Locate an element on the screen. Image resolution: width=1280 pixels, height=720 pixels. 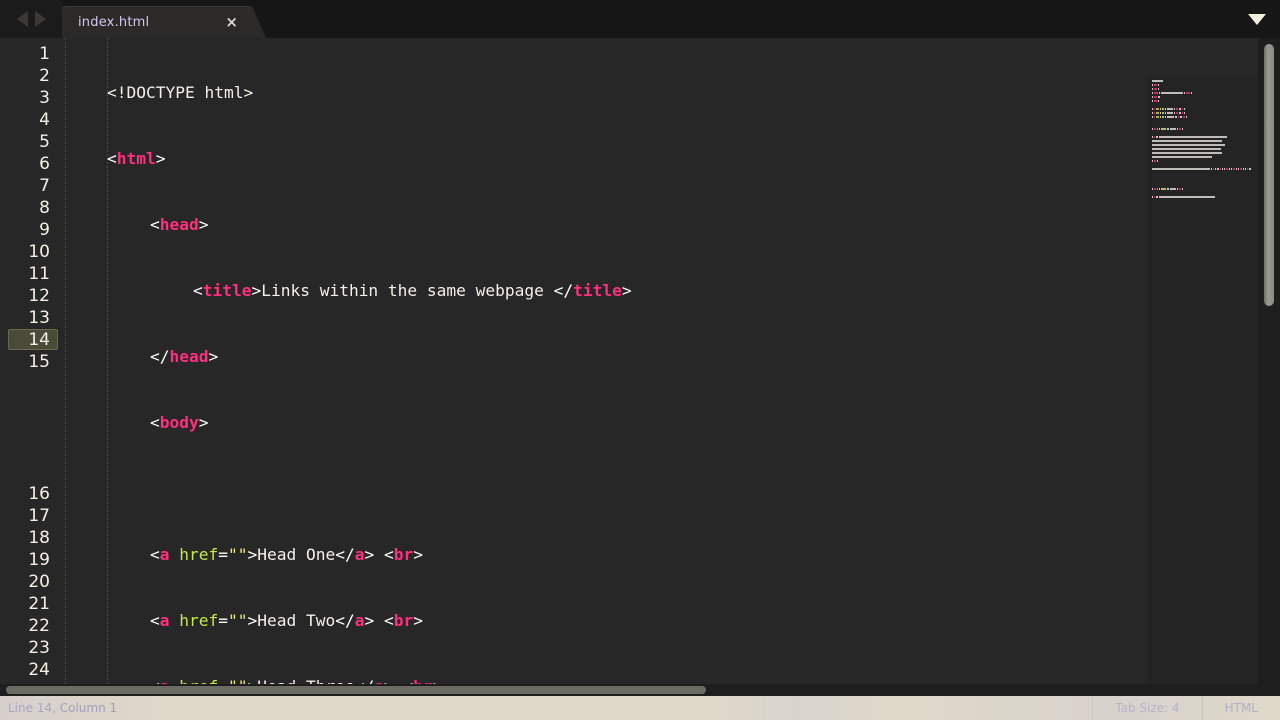
line-number-9: 9 is located at coordinates (44, 230).